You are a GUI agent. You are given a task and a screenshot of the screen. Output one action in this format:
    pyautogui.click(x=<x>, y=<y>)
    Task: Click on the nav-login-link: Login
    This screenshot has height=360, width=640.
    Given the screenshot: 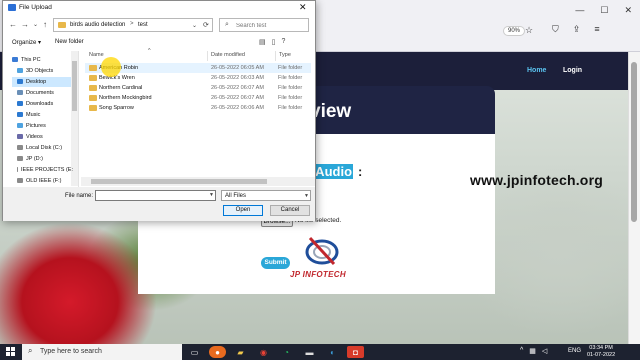 What is the action you would take?
    pyautogui.click(x=572, y=70)
    